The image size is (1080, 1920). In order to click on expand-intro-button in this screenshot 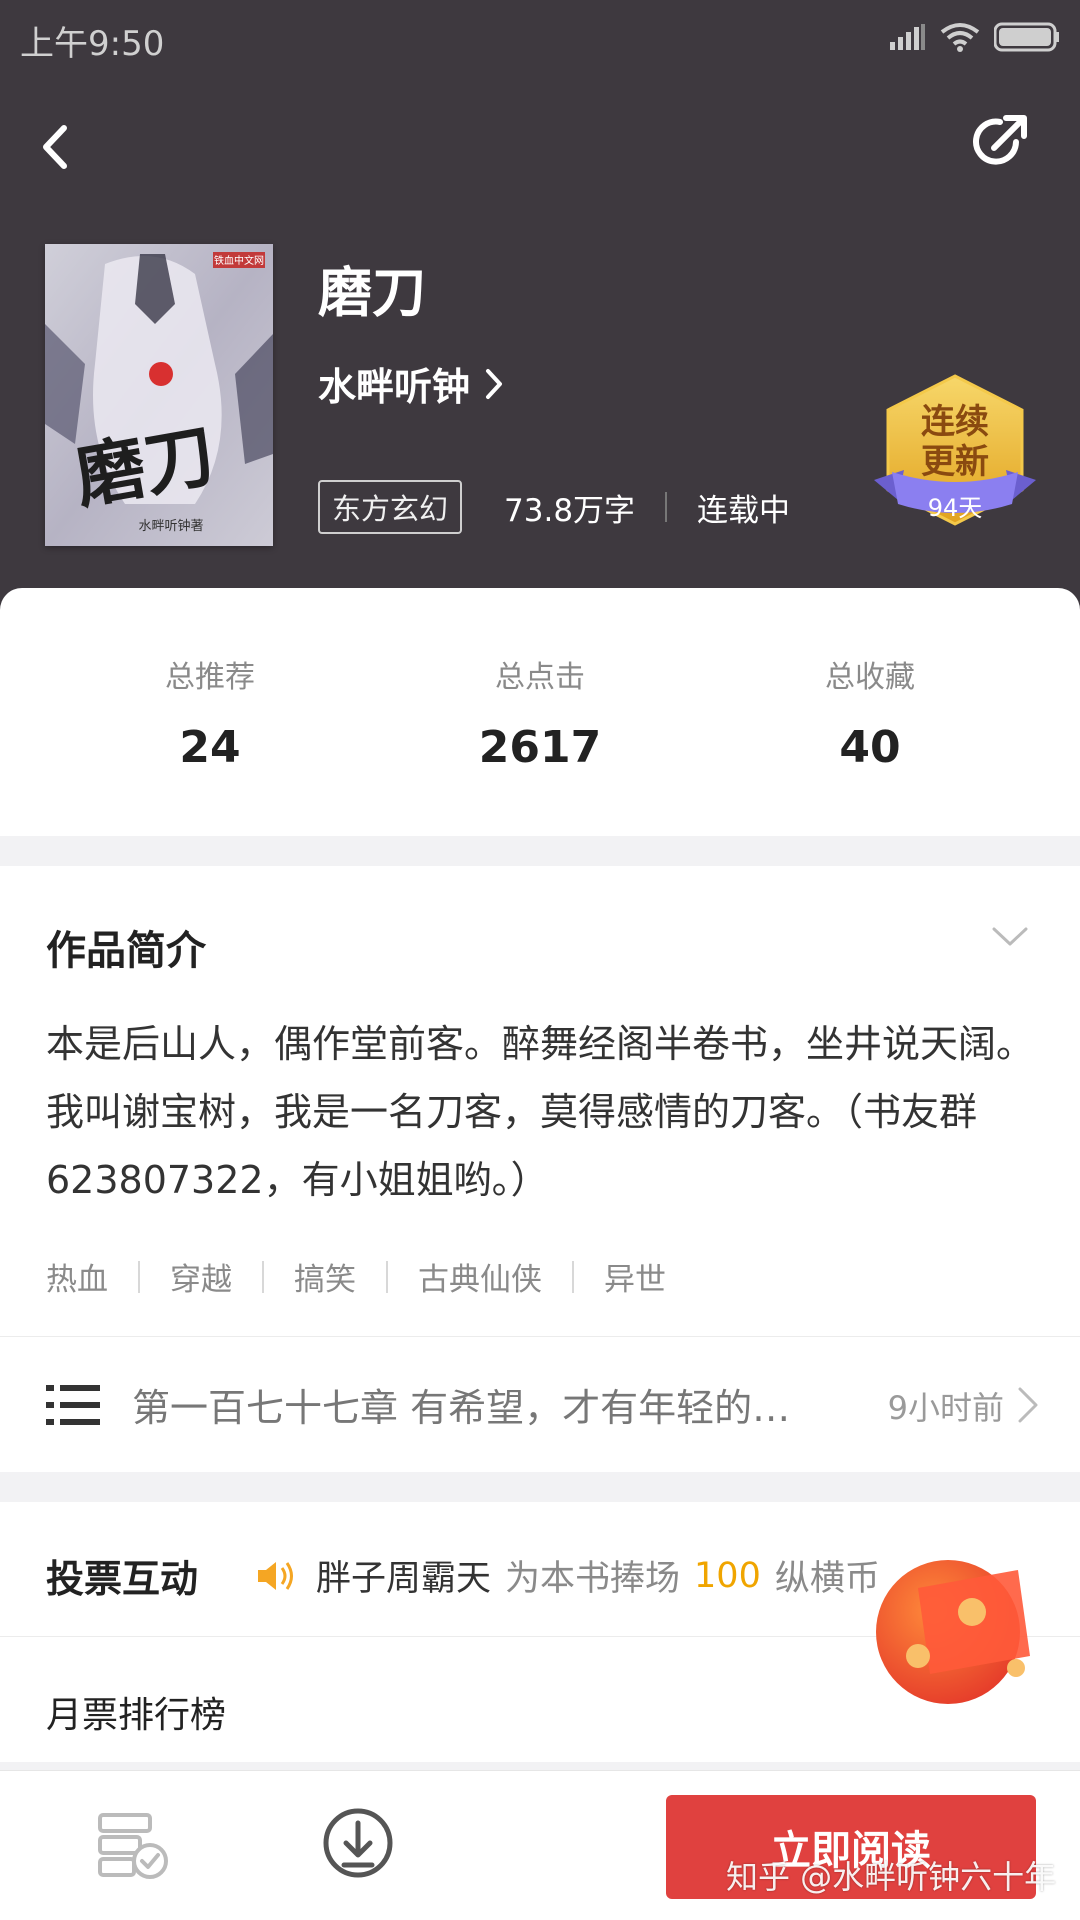, I will do `click(1015, 944)`.